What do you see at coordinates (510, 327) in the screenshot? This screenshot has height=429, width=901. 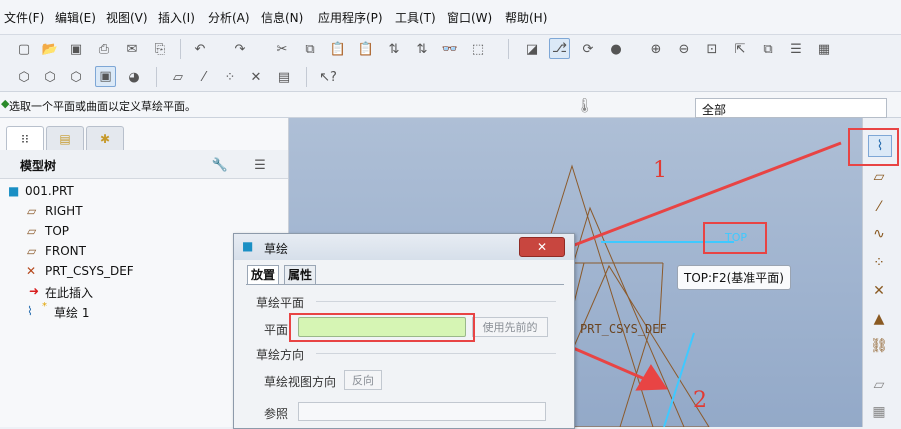 I see `use-previous-button: 使用先前的` at bounding box center [510, 327].